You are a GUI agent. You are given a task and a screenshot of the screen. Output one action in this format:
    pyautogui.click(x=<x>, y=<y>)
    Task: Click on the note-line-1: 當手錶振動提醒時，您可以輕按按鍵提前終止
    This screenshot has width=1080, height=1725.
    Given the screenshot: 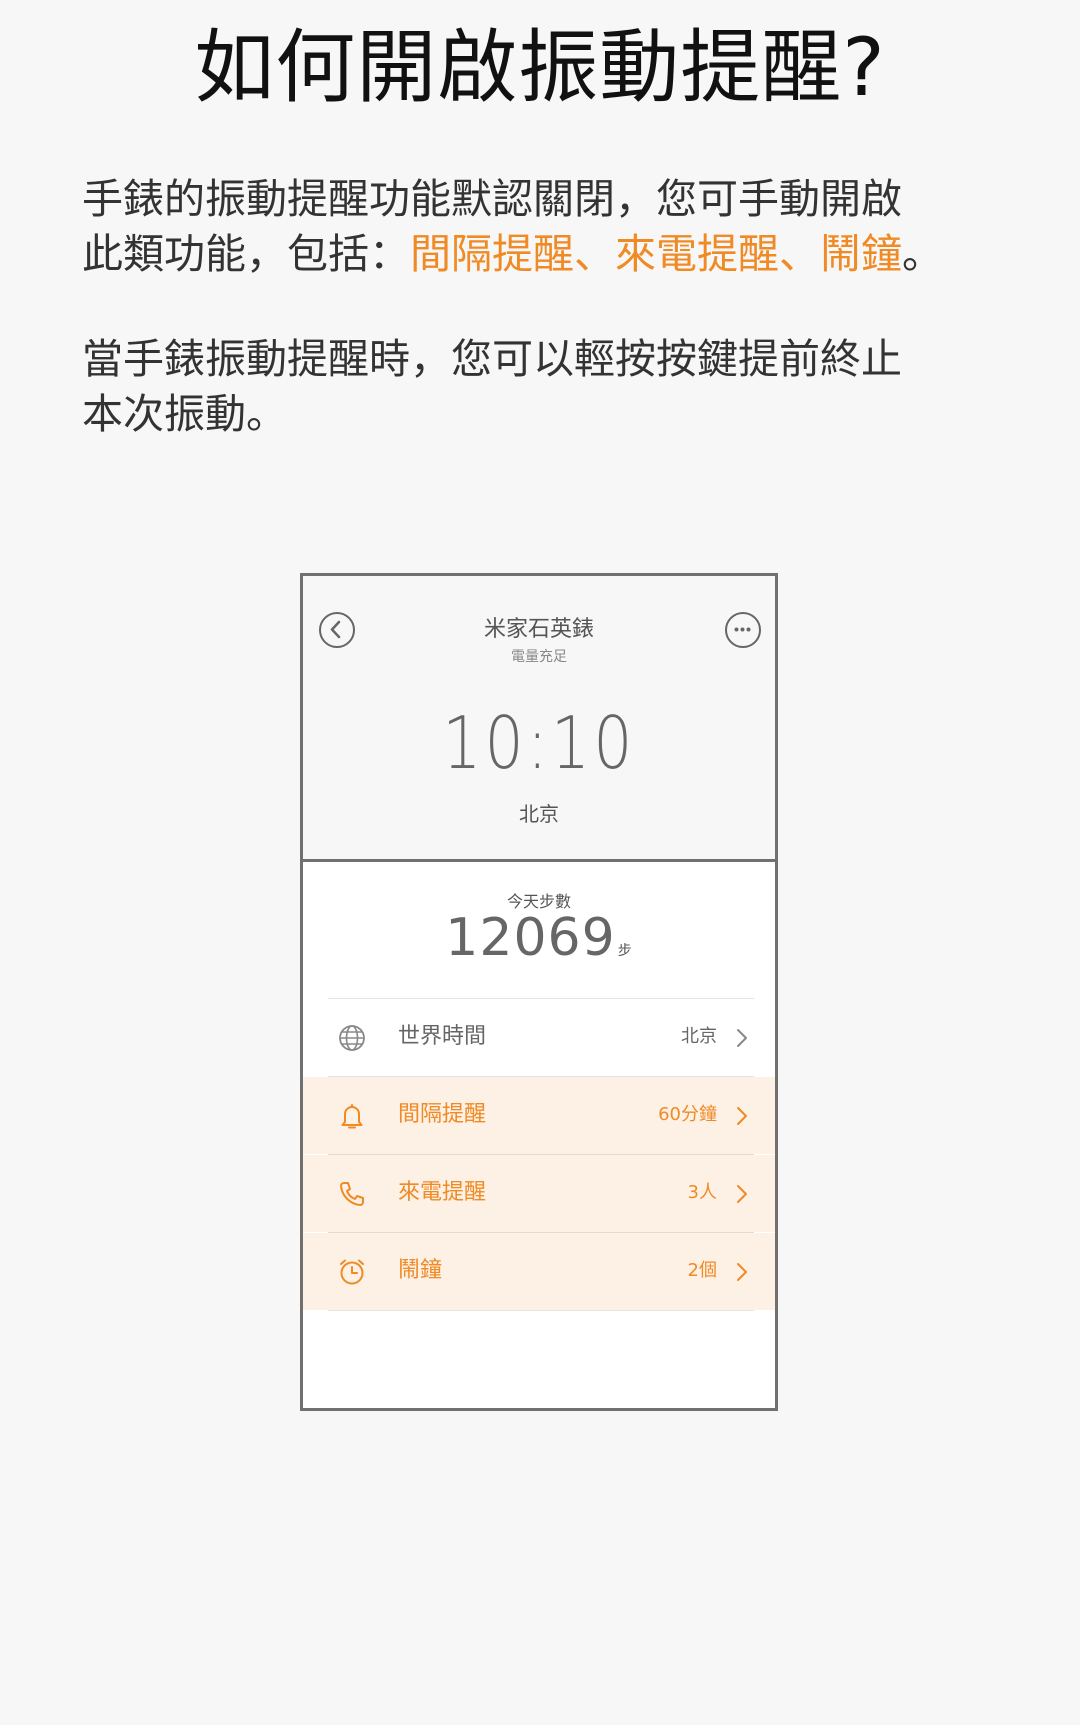 What is the action you would take?
    pyautogui.click(x=492, y=359)
    